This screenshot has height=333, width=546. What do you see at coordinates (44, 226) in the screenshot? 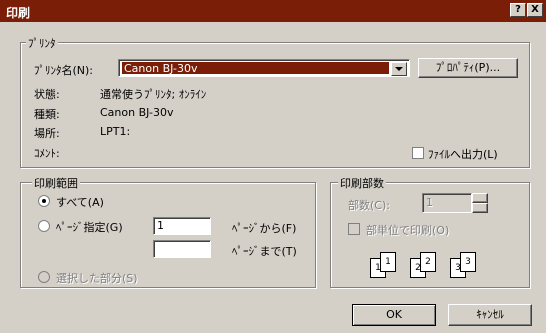
I see `range-pages-radio` at bounding box center [44, 226].